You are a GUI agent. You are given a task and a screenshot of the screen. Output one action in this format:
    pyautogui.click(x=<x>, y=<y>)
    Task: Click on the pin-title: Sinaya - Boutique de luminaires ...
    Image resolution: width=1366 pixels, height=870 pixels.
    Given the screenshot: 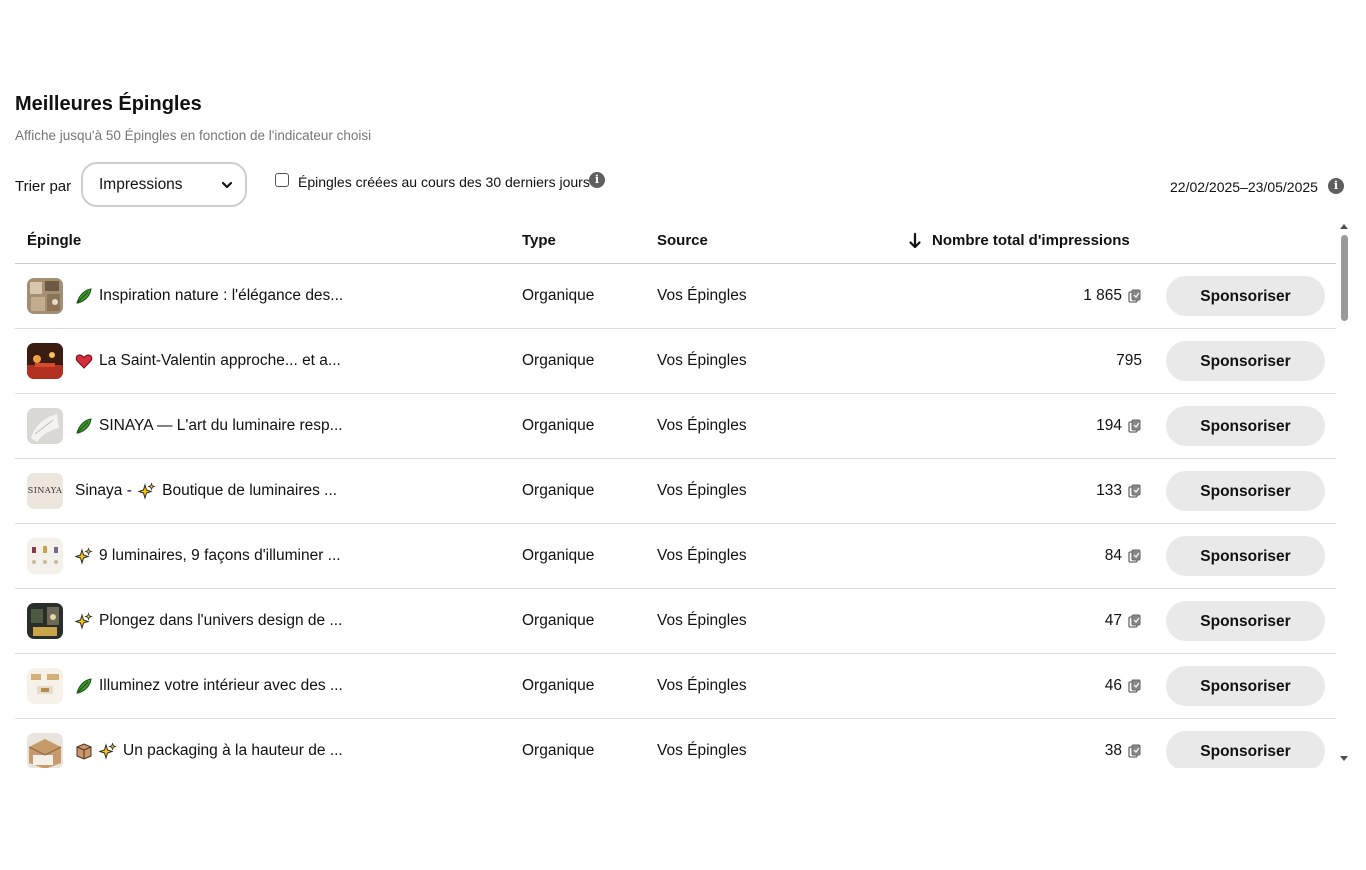 What is the action you would take?
    pyautogui.click(x=206, y=491)
    